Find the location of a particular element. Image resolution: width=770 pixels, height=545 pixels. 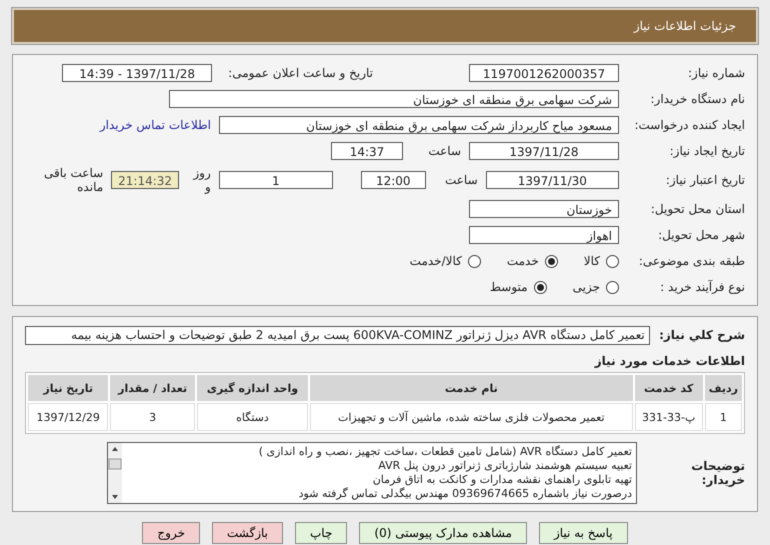

radio-label: خدمت is located at coordinates (522, 261).